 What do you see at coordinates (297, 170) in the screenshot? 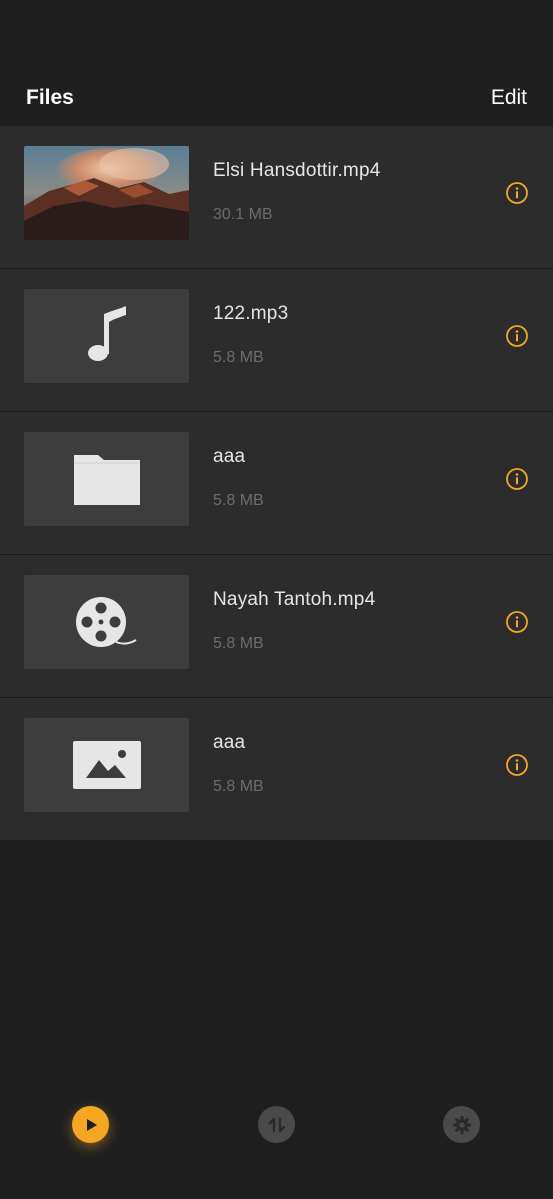
I see `file-name: Elsi Hansdottir.mp4` at bounding box center [297, 170].